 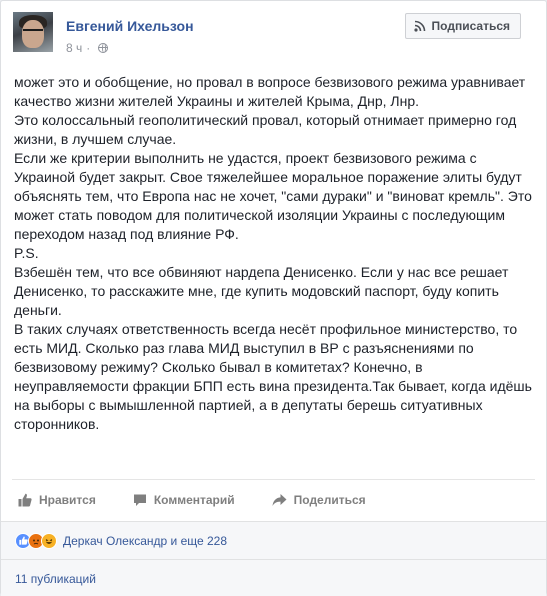 I want to click on author-name: Евгений Ихельзон, so click(x=130, y=26).